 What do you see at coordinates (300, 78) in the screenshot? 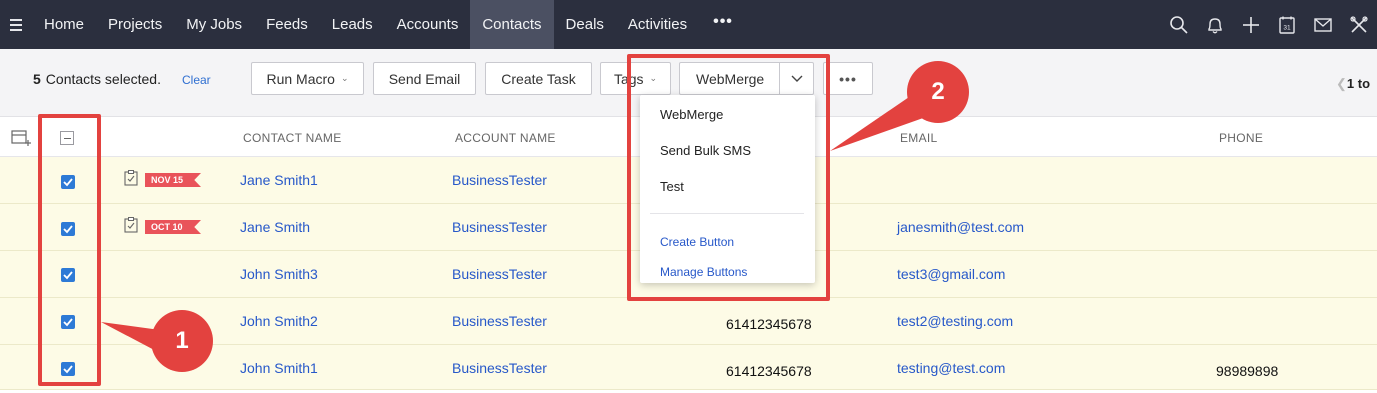
I see `run-macro-label: Run Macro` at bounding box center [300, 78].